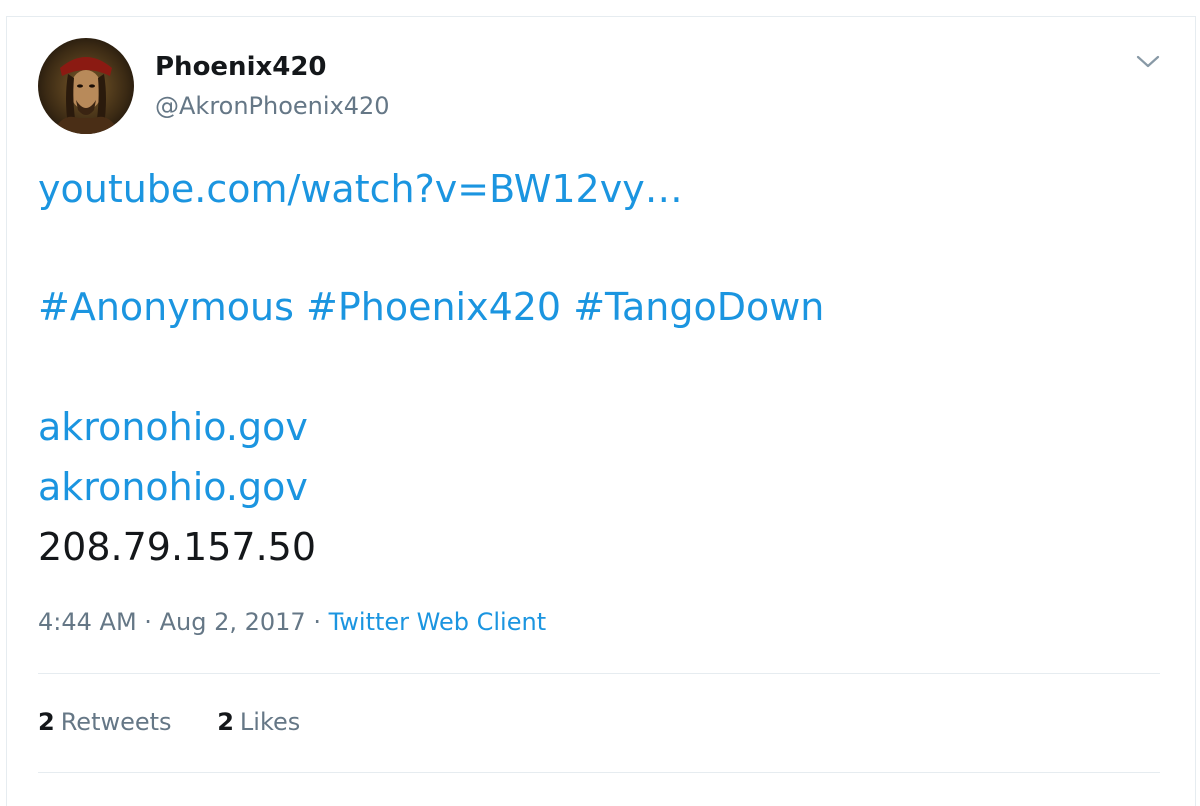 The height and width of the screenshot is (806, 1200). Describe the element at coordinates (599, 772) in the screenshot. I see `stats-divider-bottom` at that location.